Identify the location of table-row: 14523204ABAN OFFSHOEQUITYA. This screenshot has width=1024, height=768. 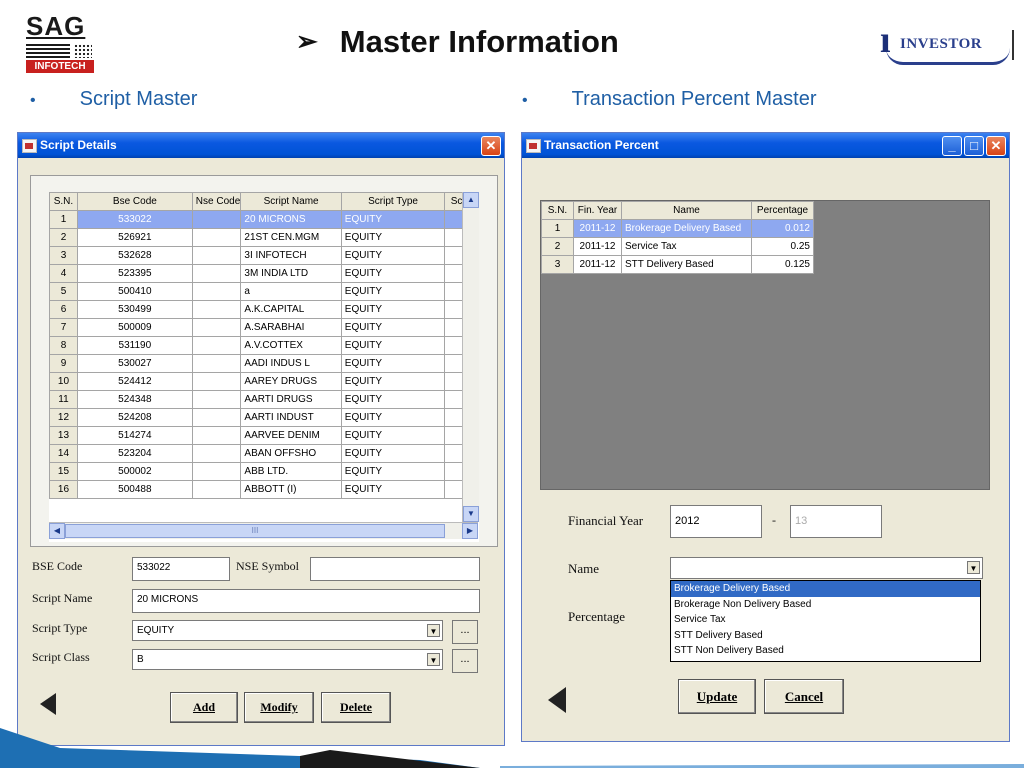
(264, 453).